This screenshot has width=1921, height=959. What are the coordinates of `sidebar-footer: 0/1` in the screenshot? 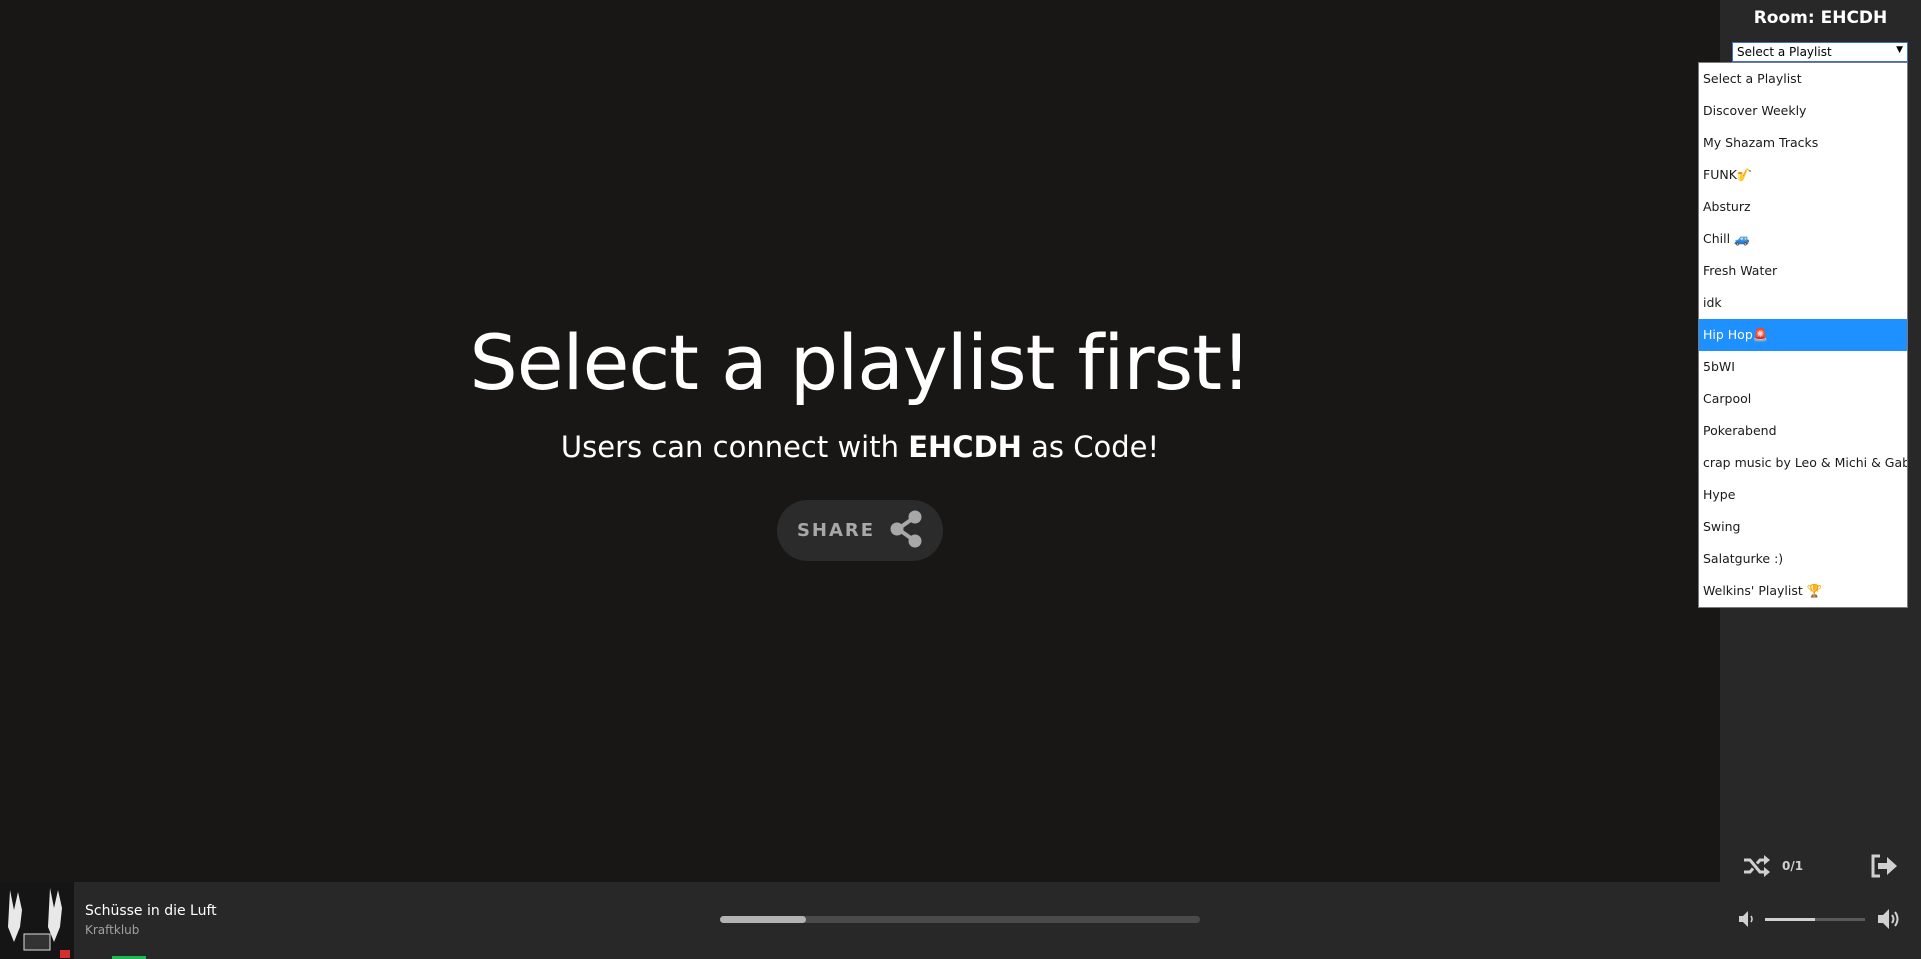 It's located at (1820, 866).